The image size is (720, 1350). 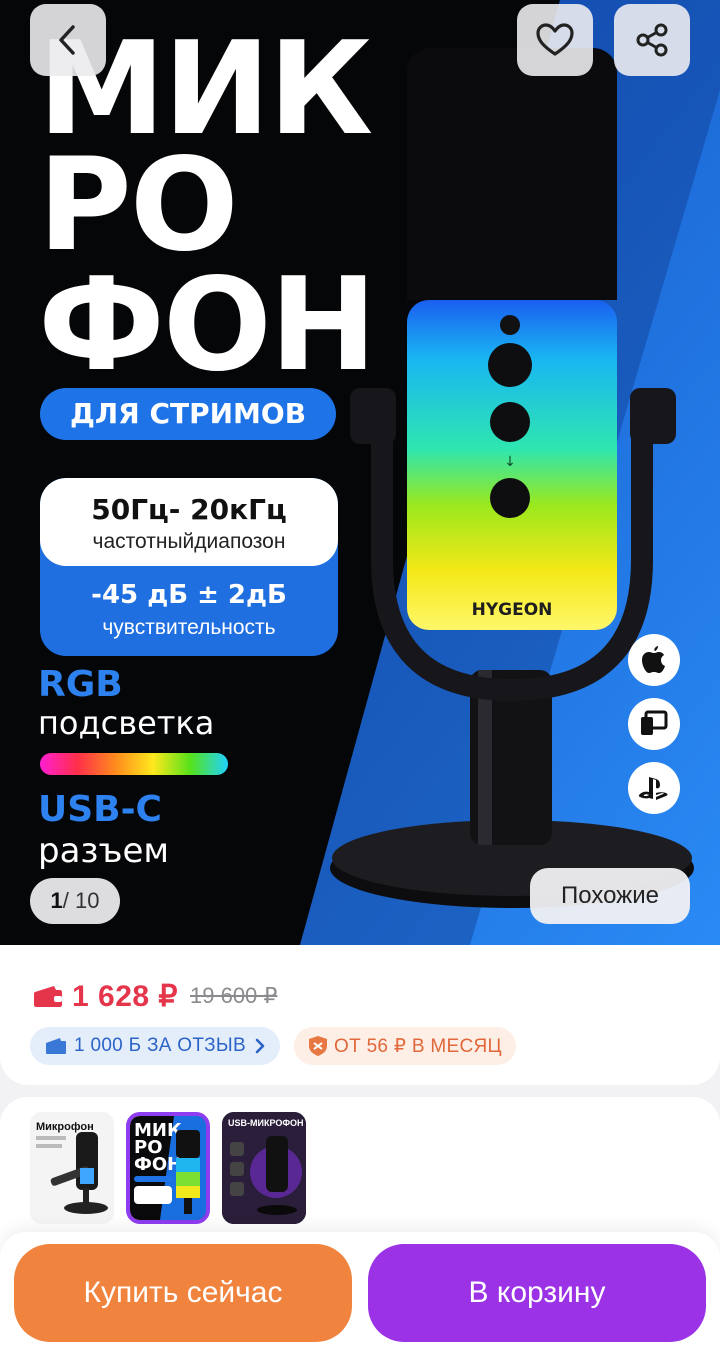 I want to click on hero-title-line-3: ФОН, so click(x=207, y=325).